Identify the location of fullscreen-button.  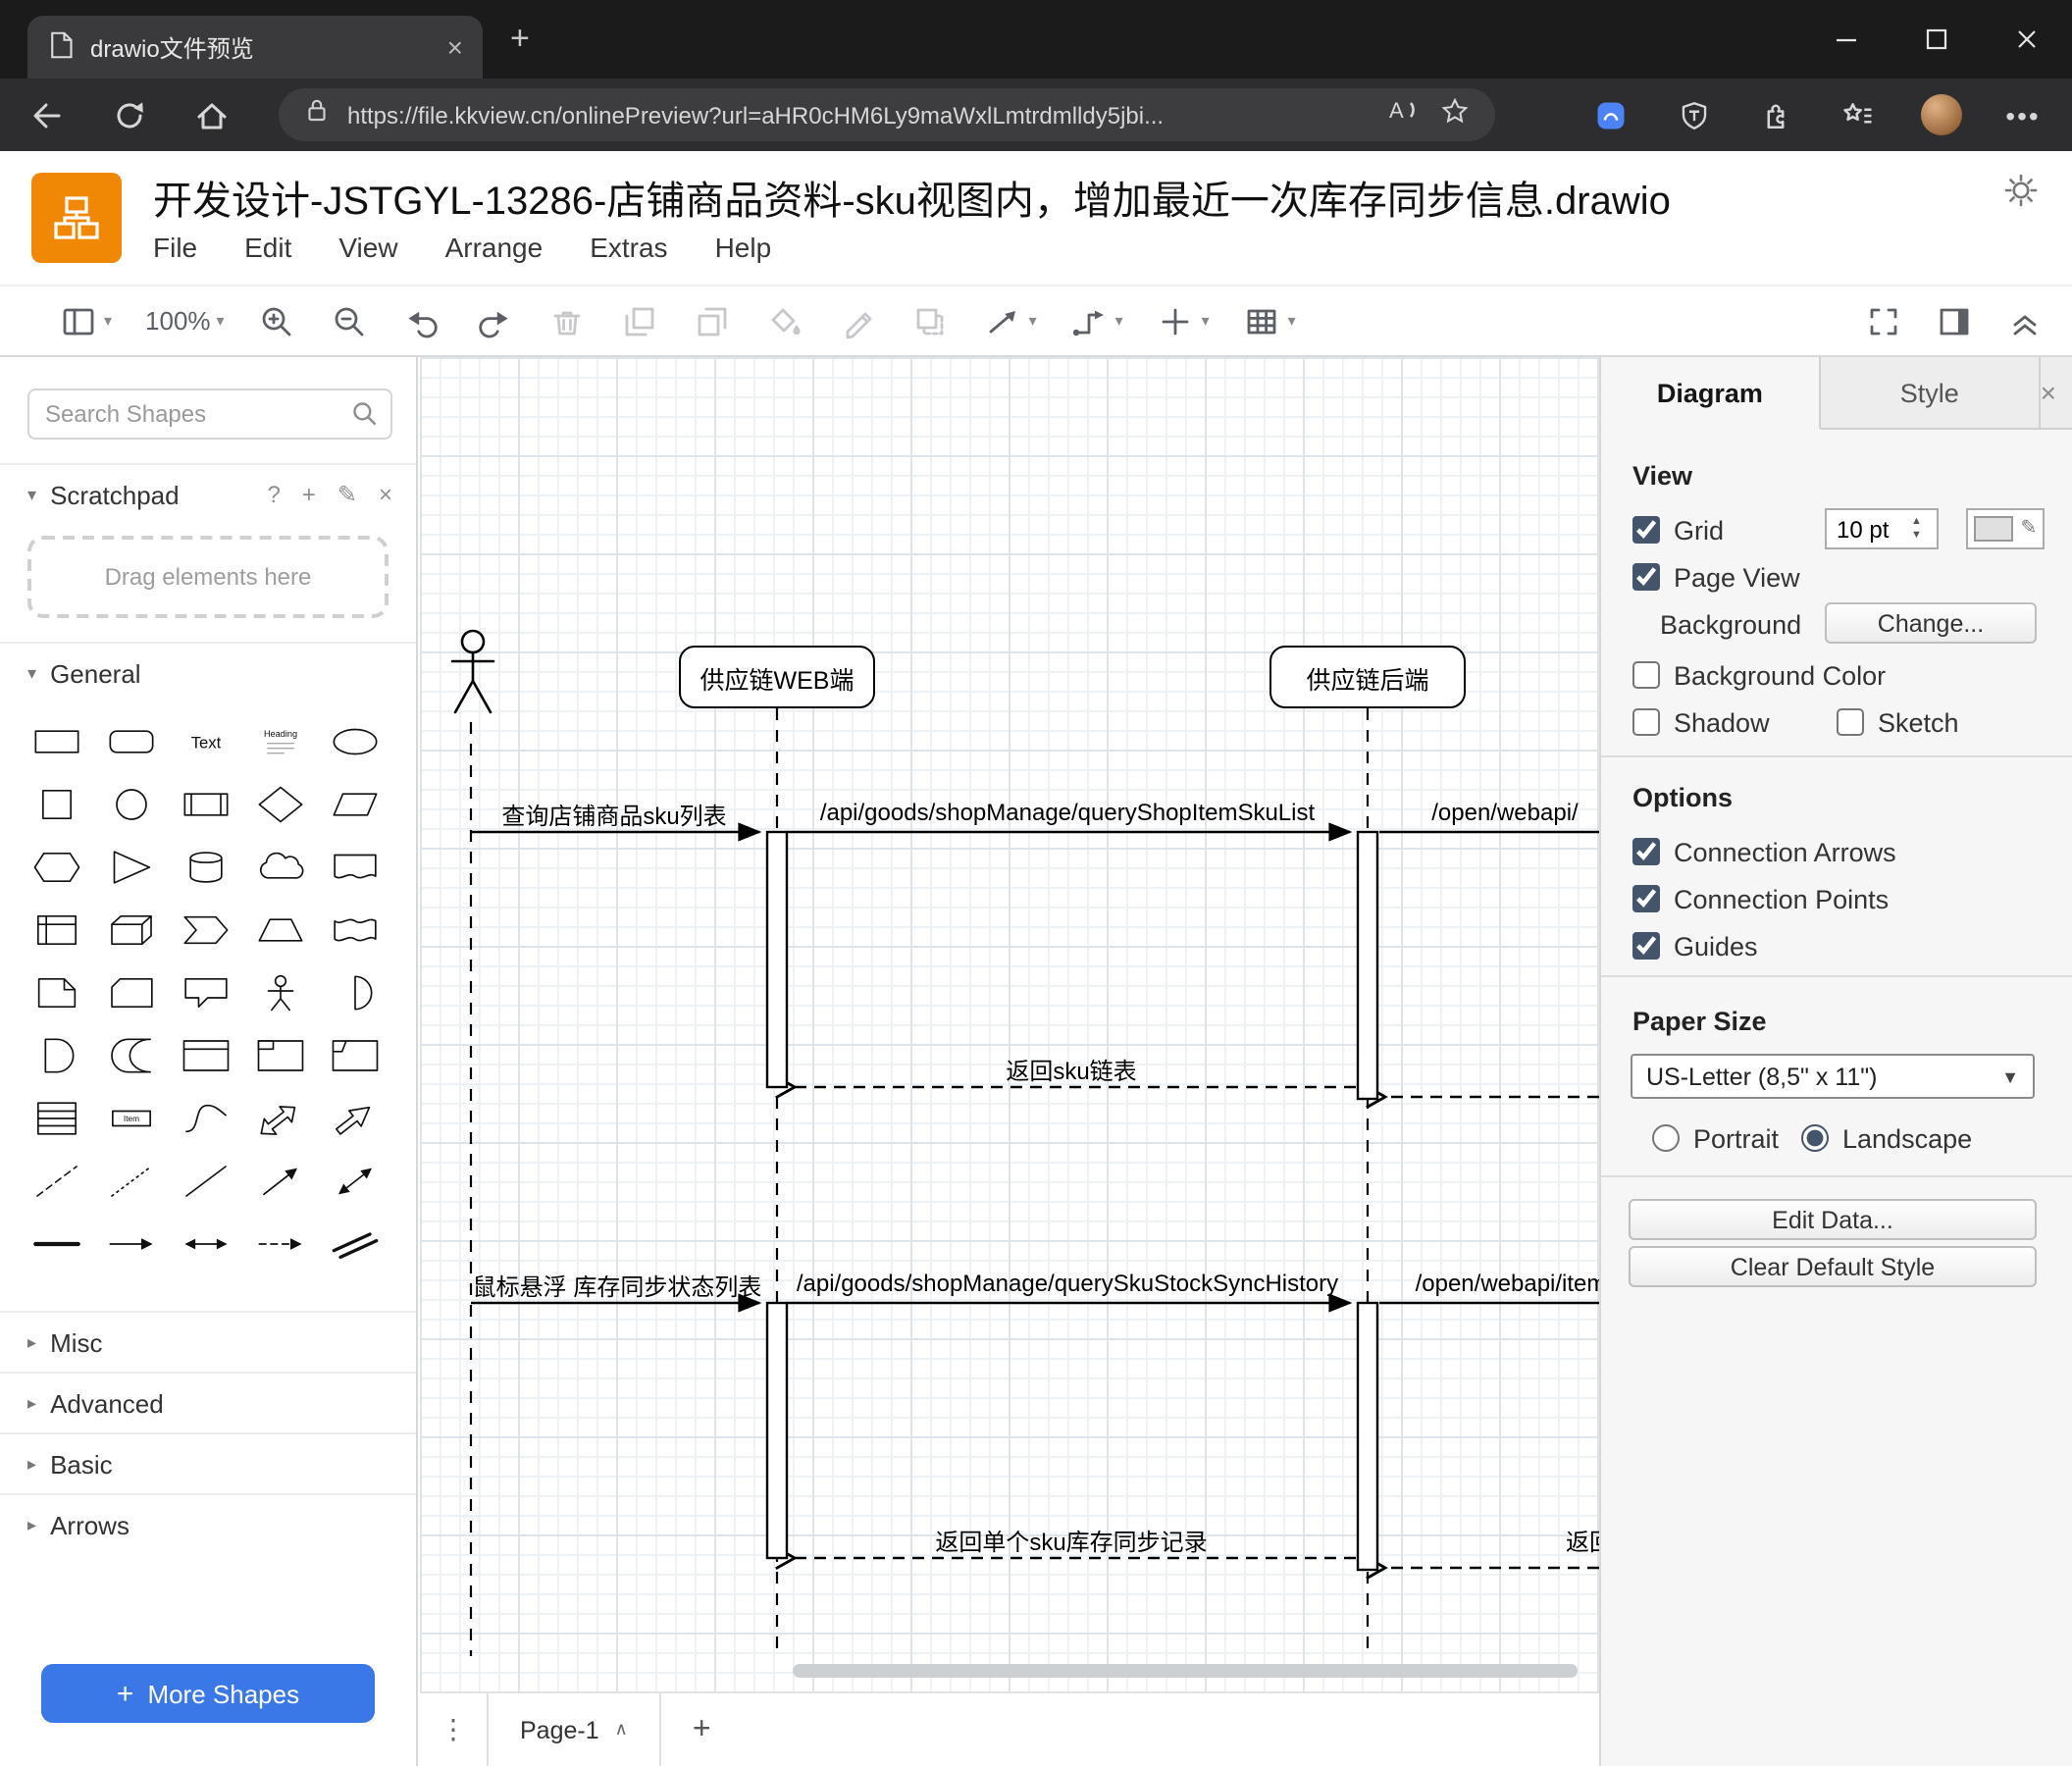
(1883, 320).